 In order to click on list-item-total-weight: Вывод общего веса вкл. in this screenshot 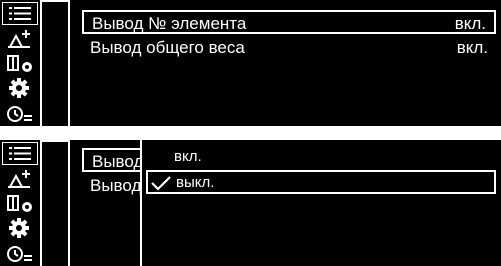, I will do `click(289, 48)`.